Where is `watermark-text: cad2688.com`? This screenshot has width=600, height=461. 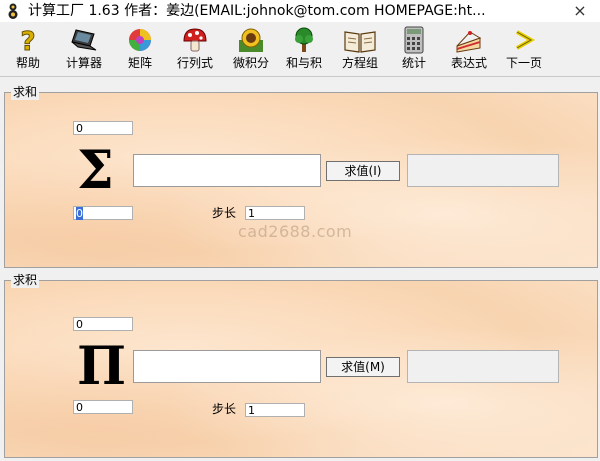 watermark-text: cad2688.com is located at coordinates (295, 231).